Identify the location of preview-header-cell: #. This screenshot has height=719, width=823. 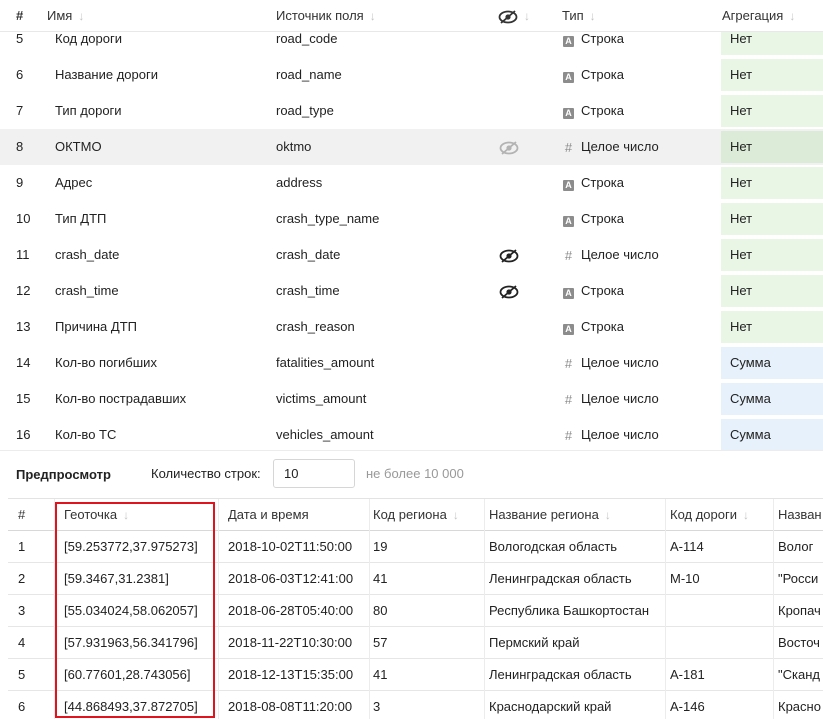
(33, 515).